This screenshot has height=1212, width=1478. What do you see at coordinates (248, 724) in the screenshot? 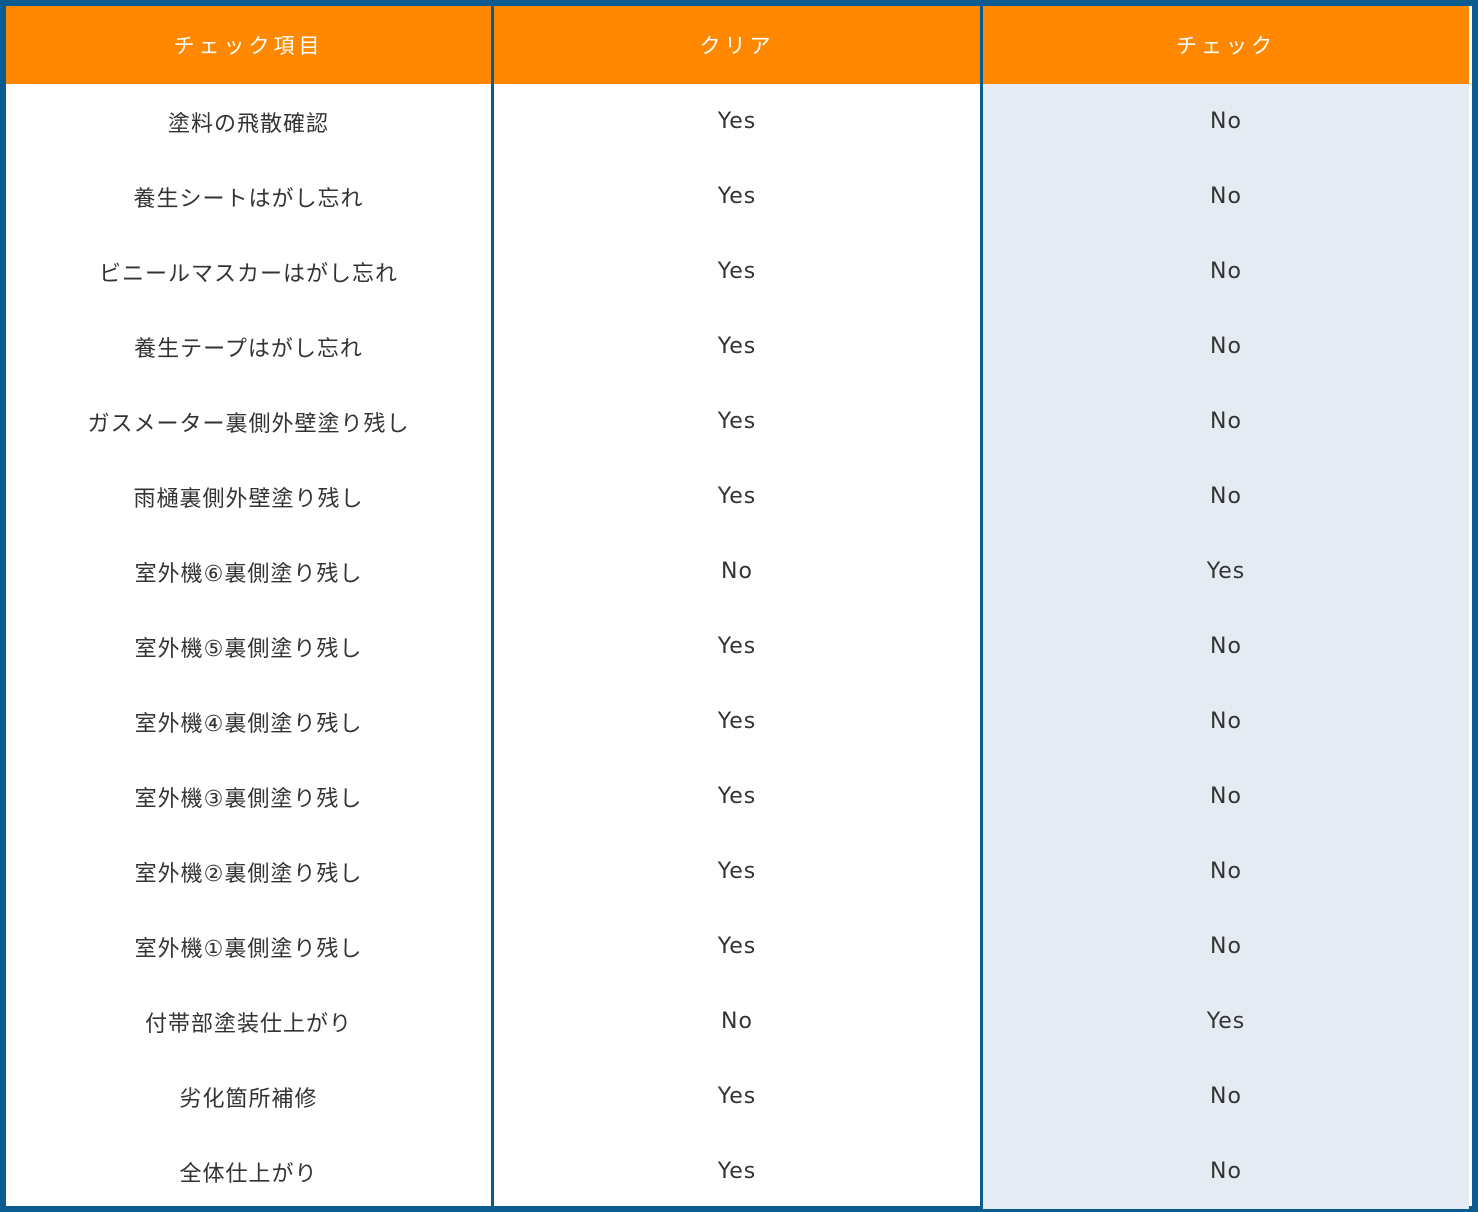
I see `item-cell: 室外機④裏側塗り残し` at bounding box center [248, 724].